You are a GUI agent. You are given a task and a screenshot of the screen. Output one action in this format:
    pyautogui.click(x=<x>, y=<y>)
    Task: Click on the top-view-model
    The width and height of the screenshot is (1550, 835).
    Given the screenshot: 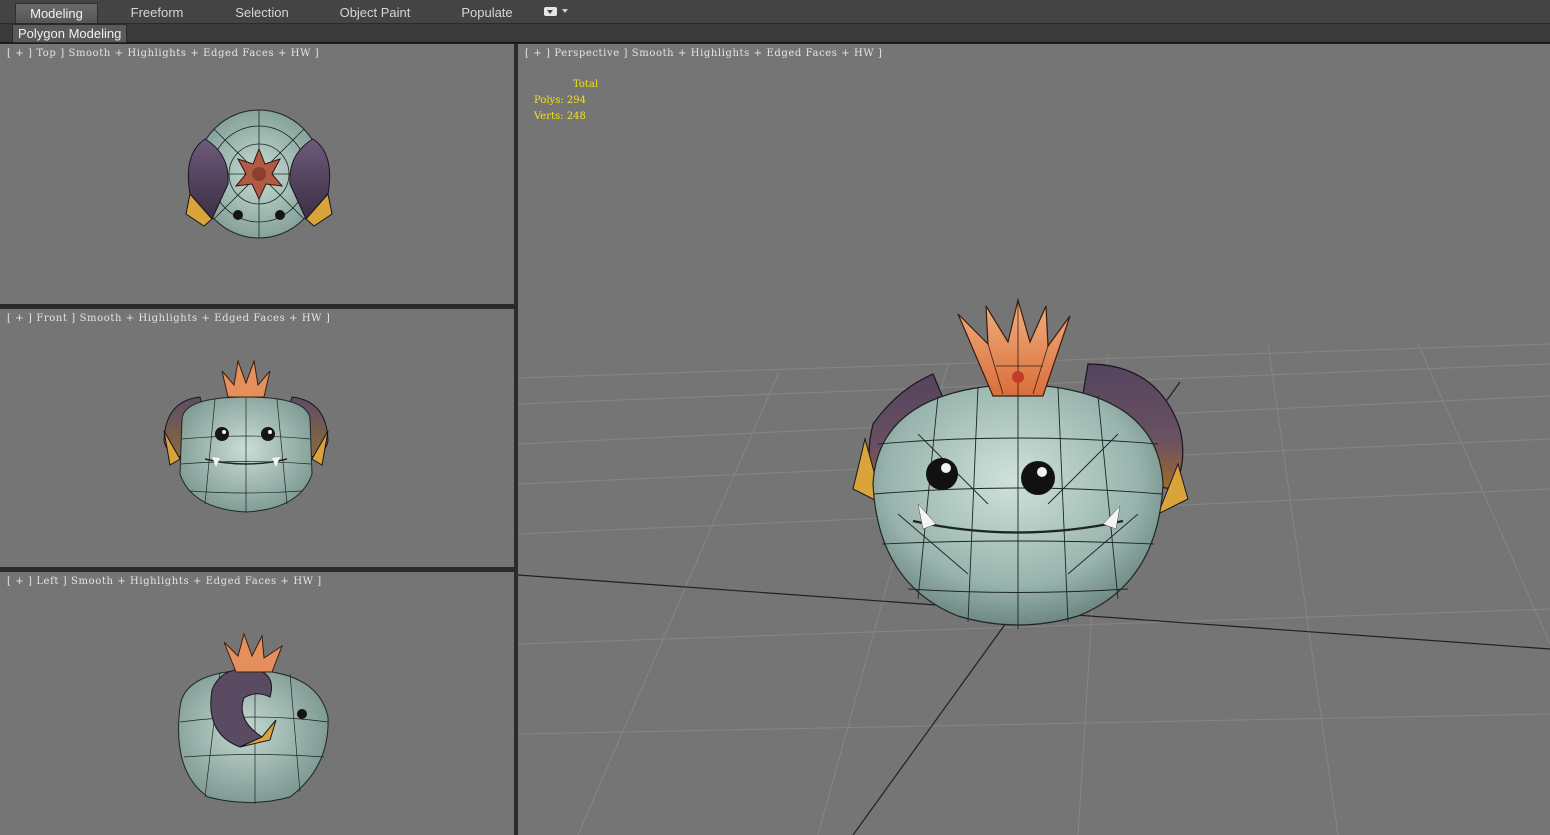 What is the action you would take?
    pyautogui.click(x=259, y=174)
    